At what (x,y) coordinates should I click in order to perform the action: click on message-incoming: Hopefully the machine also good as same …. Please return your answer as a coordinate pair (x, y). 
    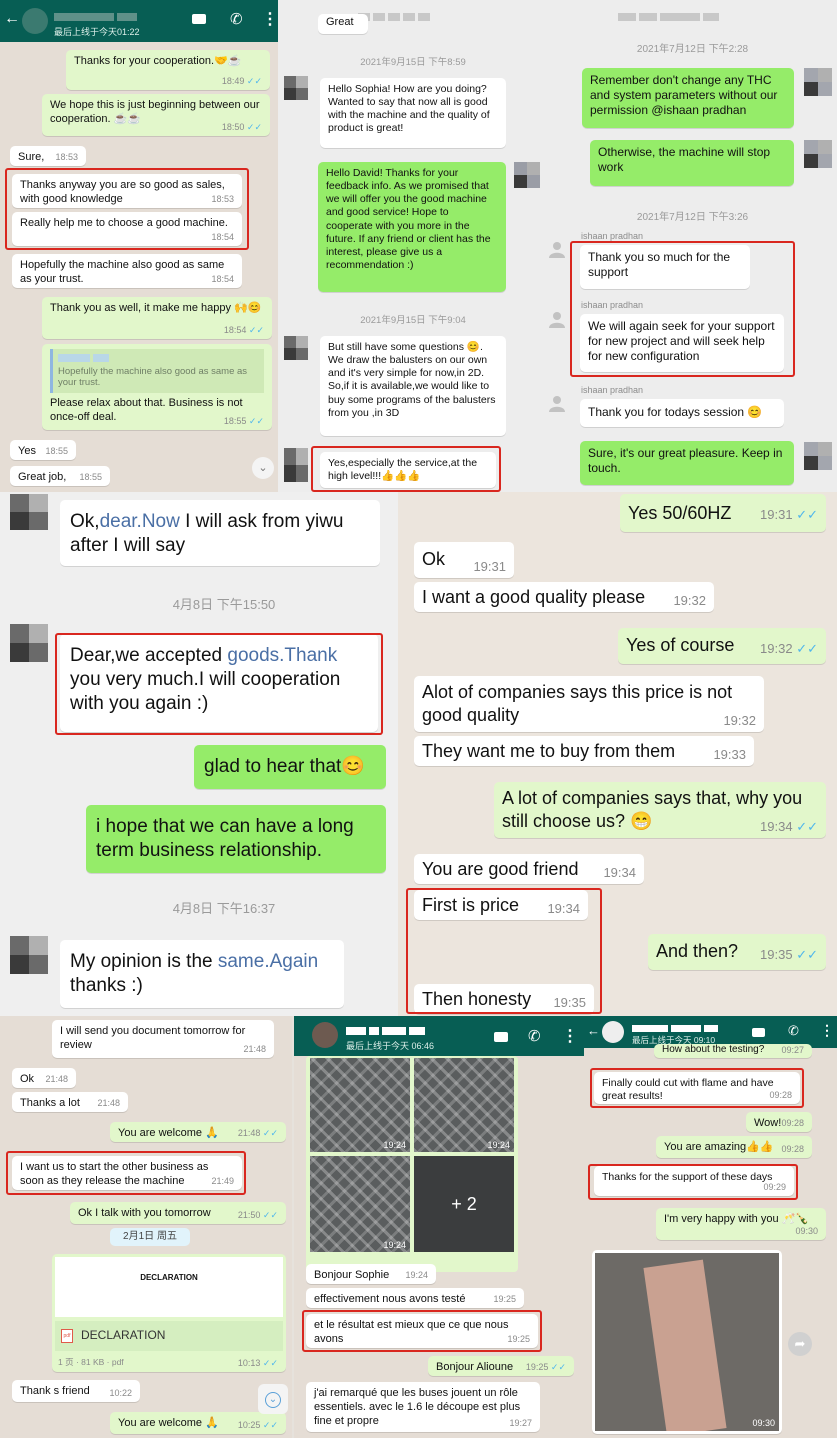
    Looking at the image, I should click on (127, 271).